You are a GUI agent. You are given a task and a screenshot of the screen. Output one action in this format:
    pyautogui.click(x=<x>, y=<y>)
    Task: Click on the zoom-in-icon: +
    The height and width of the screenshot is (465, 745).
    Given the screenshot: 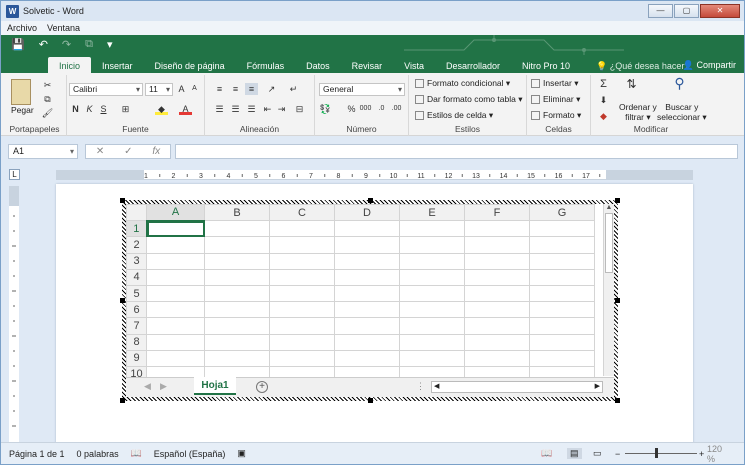 What is the action you would take?
    pyautogui.click(x=701, y=454)
    